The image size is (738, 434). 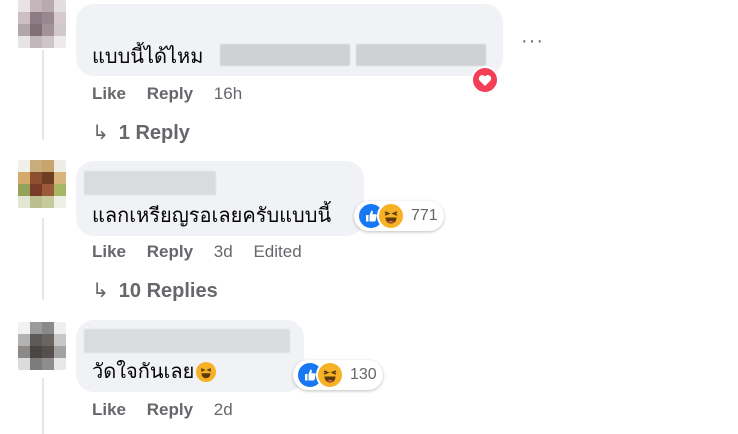 I want to click on comment-text: วัดใจกันเลย, so click(x=154, y=371).